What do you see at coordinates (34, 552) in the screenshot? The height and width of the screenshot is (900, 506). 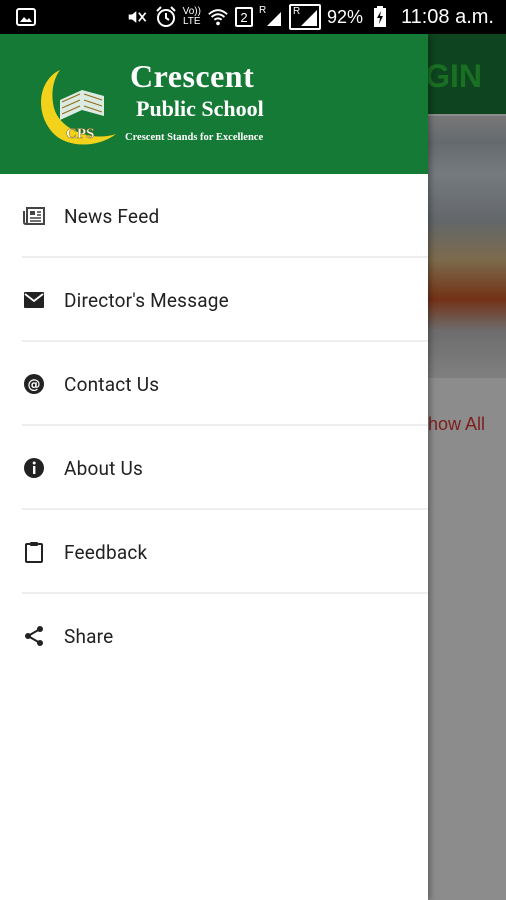 I see `clipboard-icon` at bounding box center [34, 552].